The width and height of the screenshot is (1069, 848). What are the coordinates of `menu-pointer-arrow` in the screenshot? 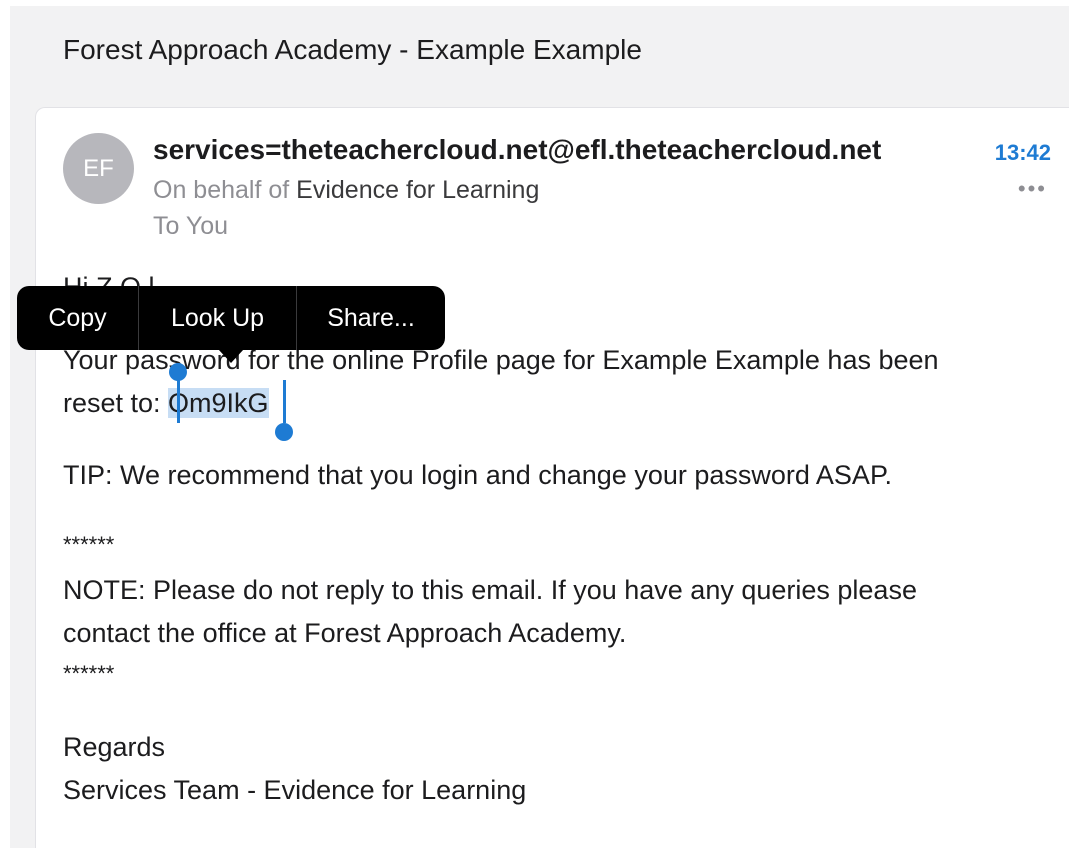 It's located at (231, 356).